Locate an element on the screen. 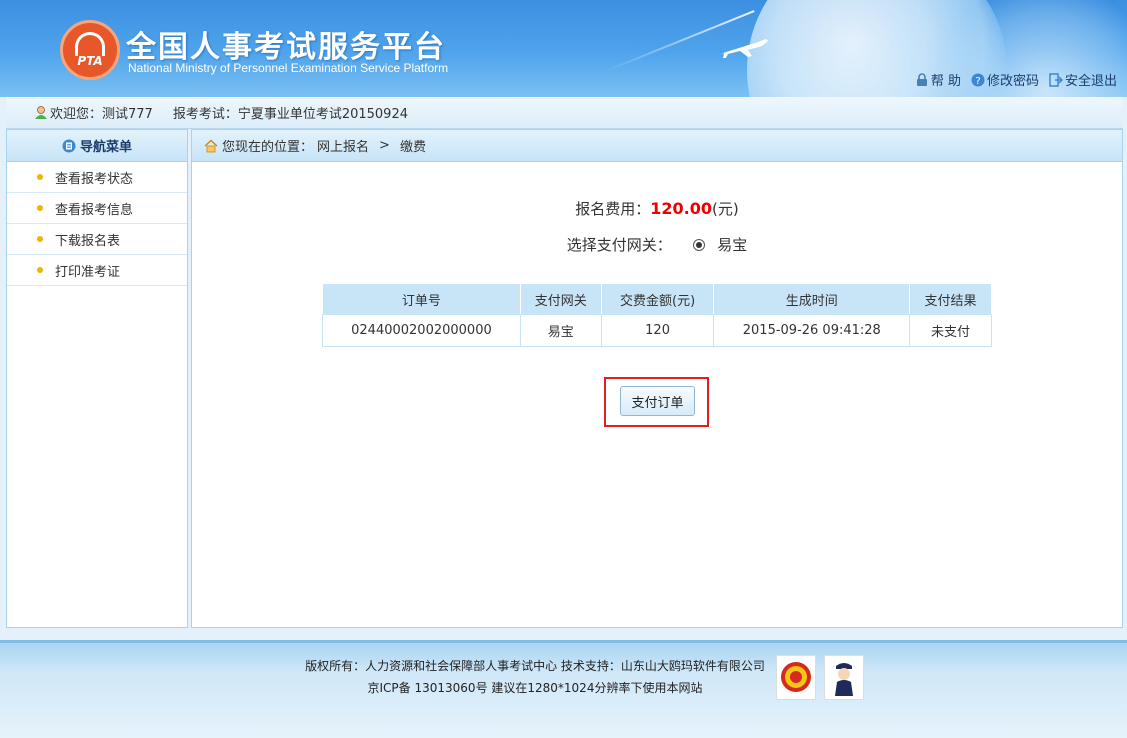  pay-order-button: 支付订单 is located at coordinates (657, 401).